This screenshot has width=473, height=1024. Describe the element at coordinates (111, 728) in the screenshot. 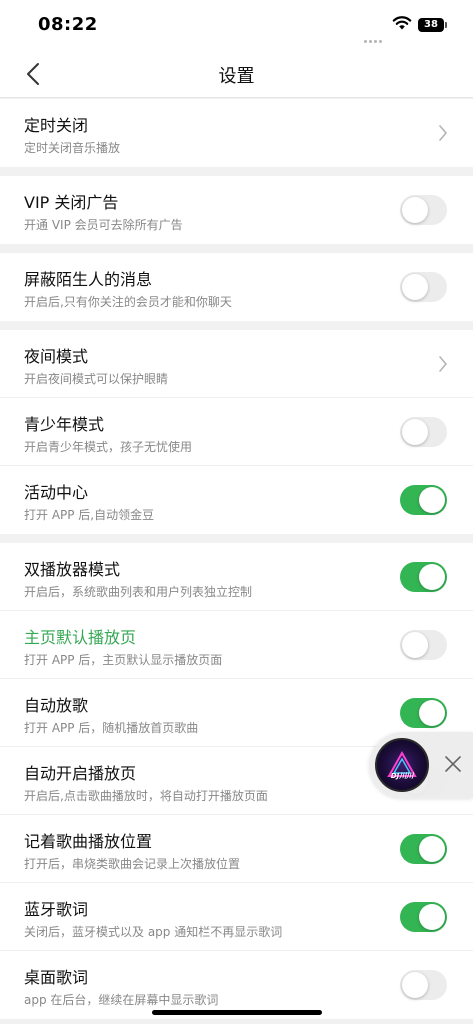

I see `setting-description: 打开 APP 后，随机播放首页歌曲` at that location.